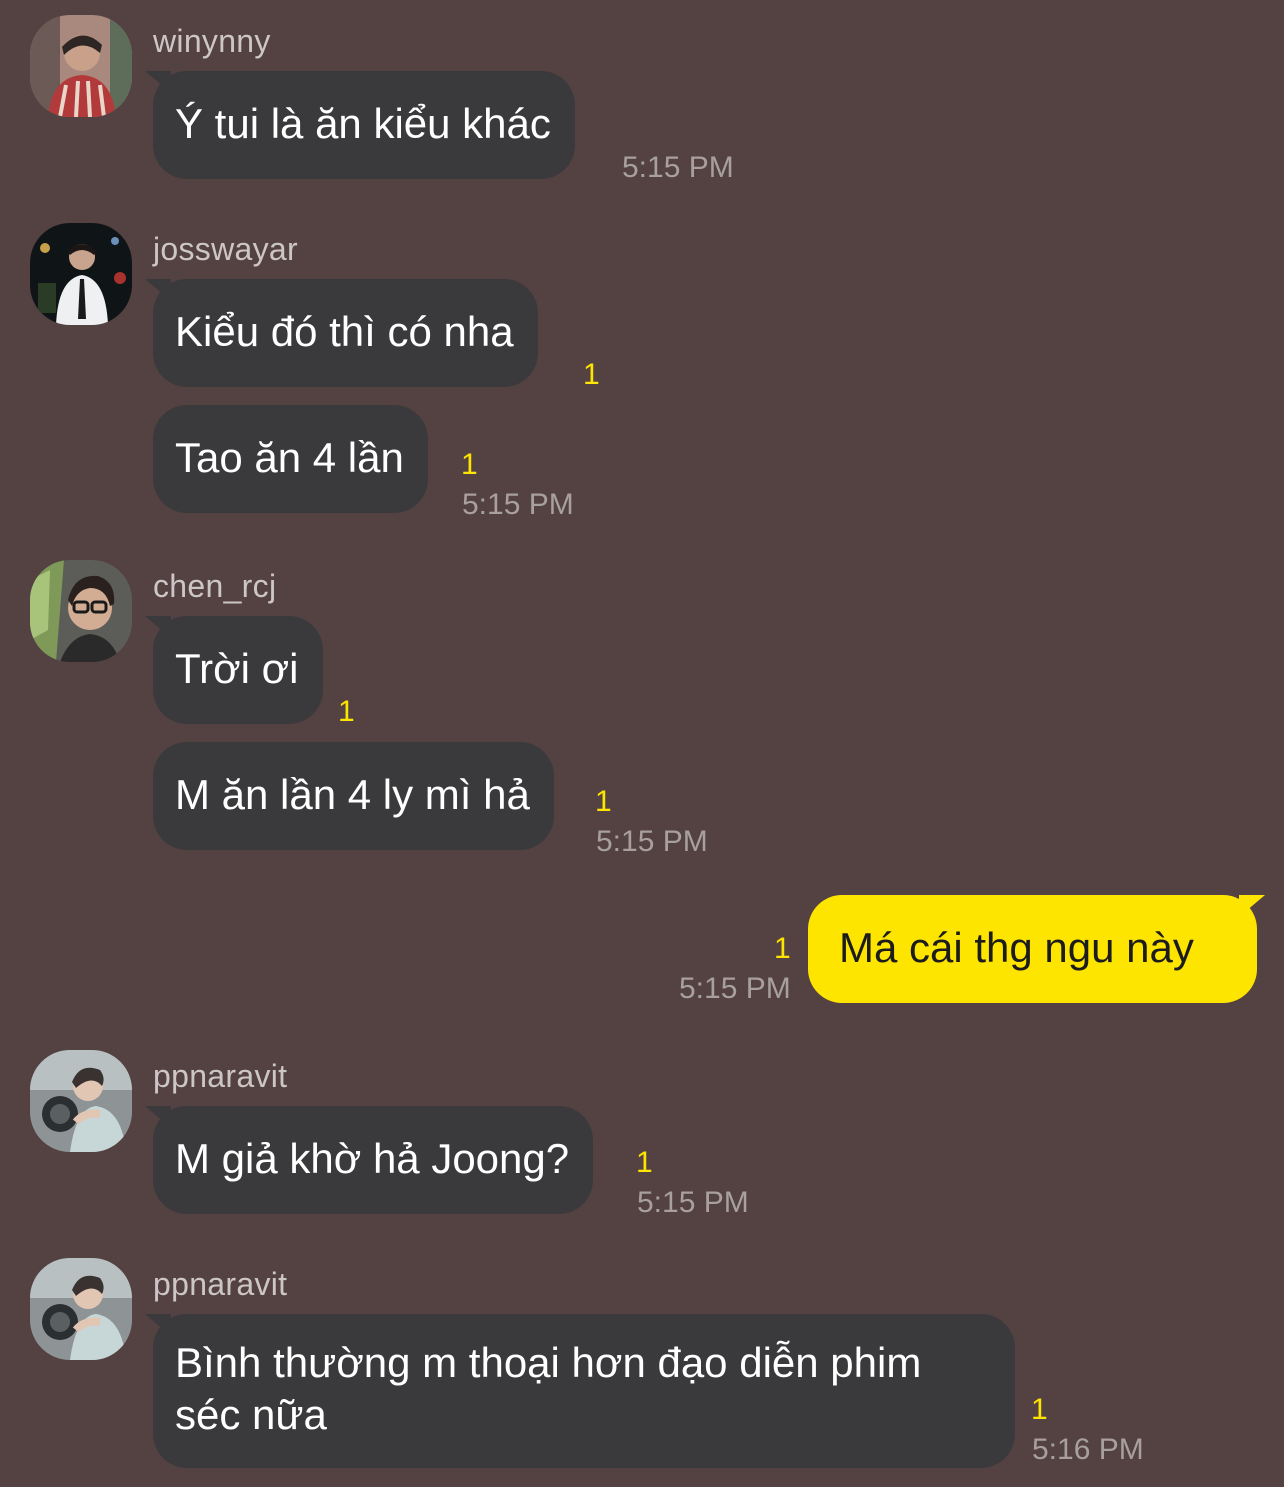 This screenshot has width=1284, height=1487. I want to click on sender-name: winynny, so click(212, 41).